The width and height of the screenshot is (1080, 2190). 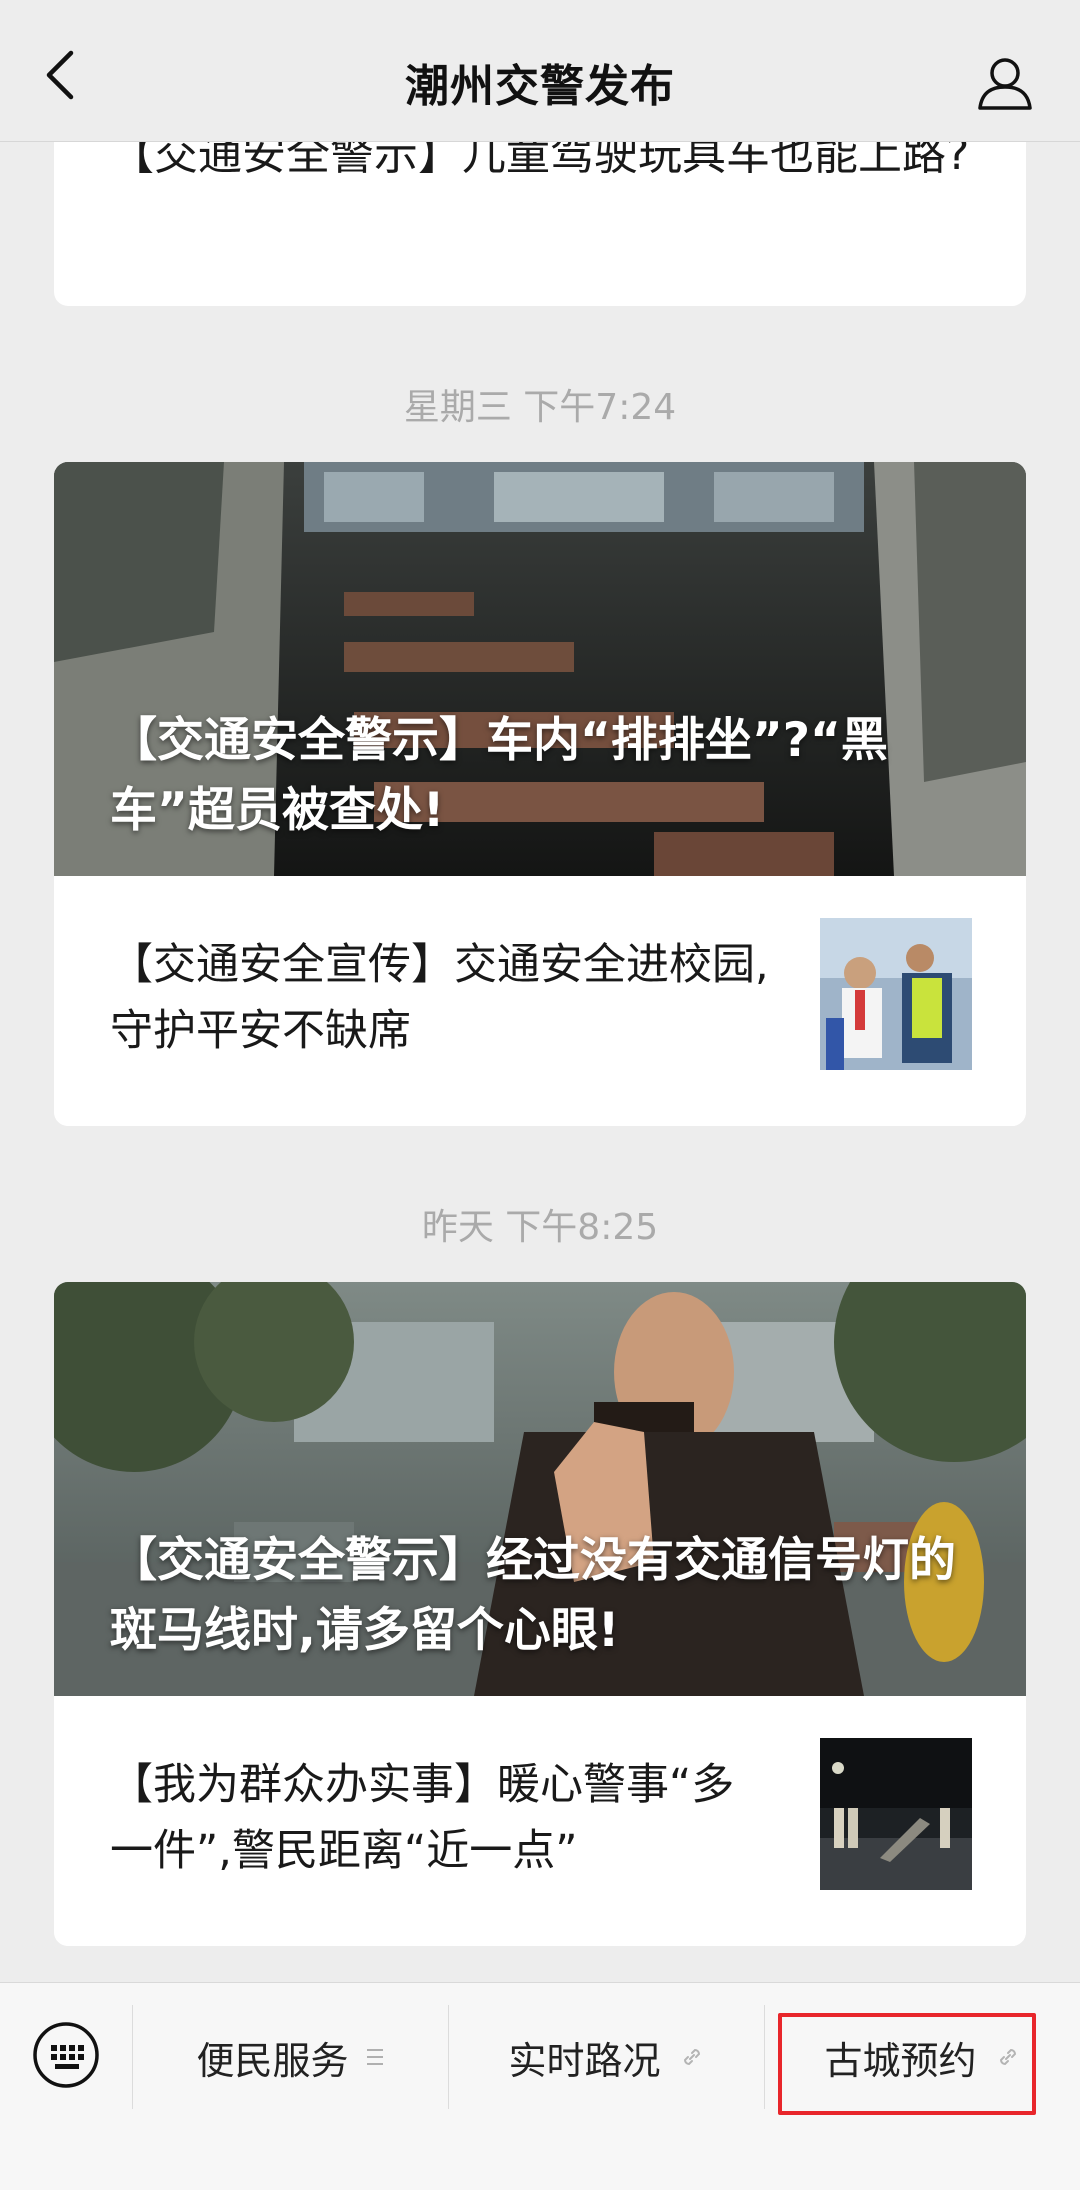 I want to click on bottom-menu-bar: 便民服务 实时路况 古城预约, so click(x=540, y=2086).